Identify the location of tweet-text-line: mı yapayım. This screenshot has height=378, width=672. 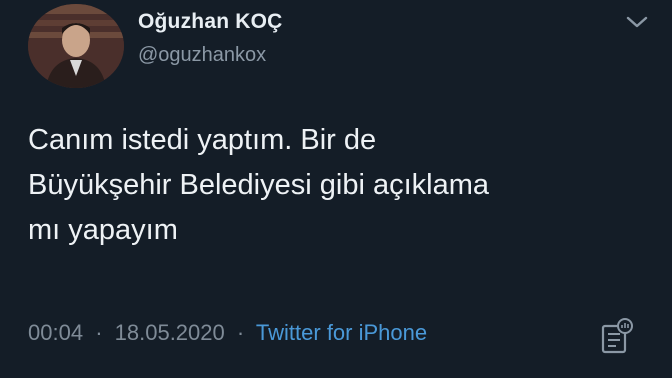
(103, 230).